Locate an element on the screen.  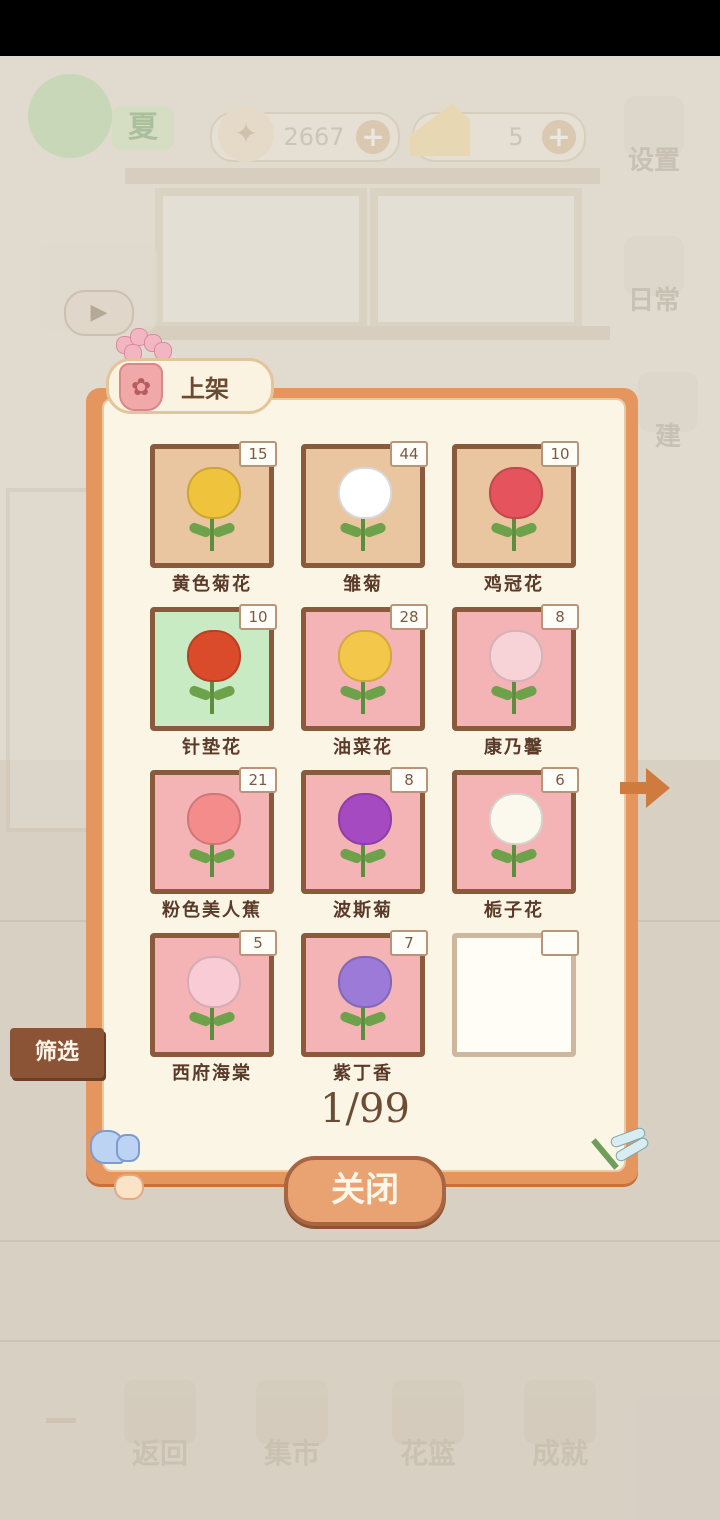
flower-name: 西府海棠 is located at coordinates (212, 1073).